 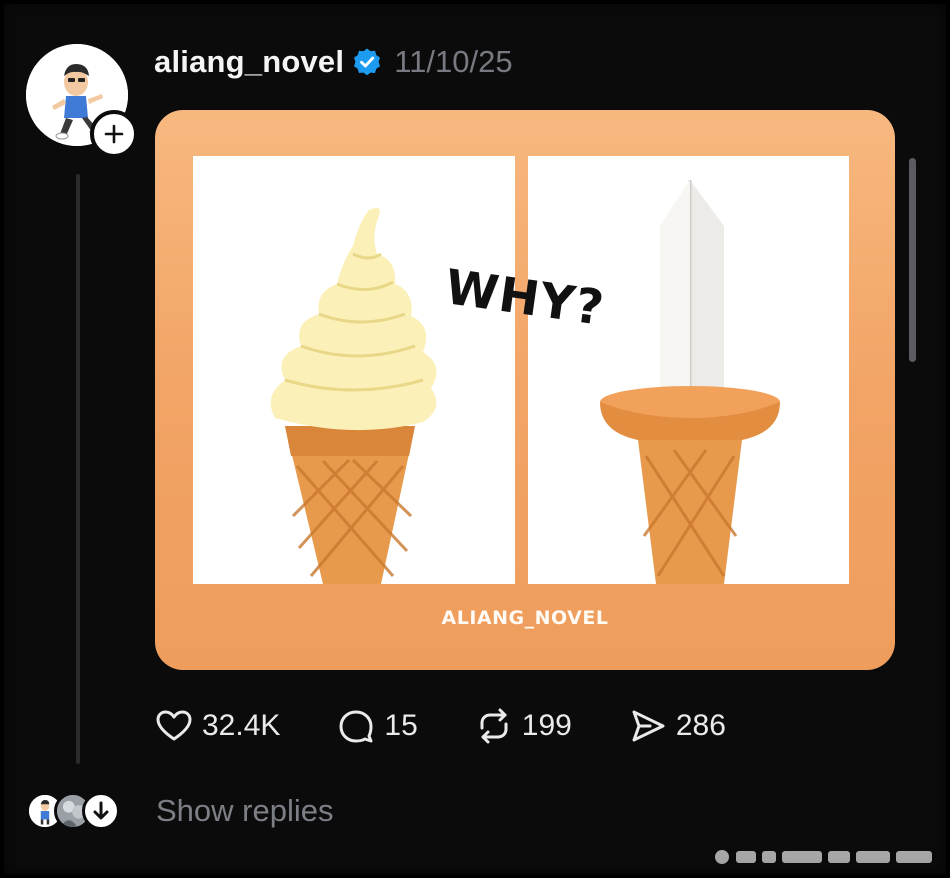 I want to click on share-button: 286, so click(x=677, y=726).